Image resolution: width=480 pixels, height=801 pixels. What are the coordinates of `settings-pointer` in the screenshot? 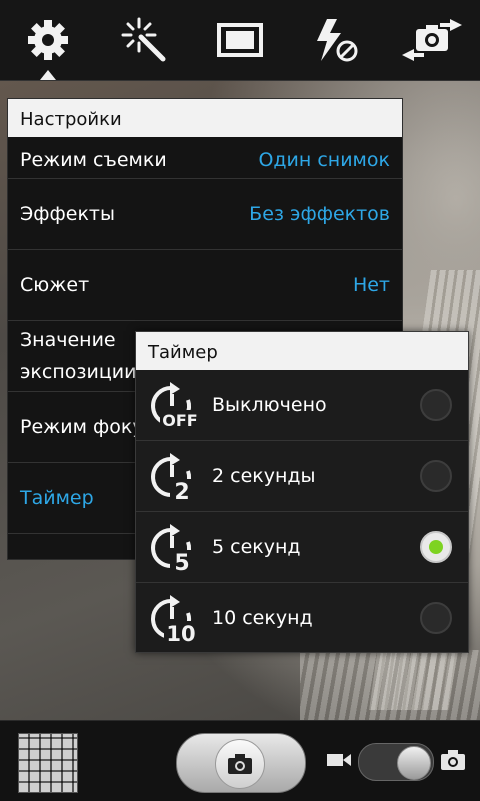 It's located at (48, 75).